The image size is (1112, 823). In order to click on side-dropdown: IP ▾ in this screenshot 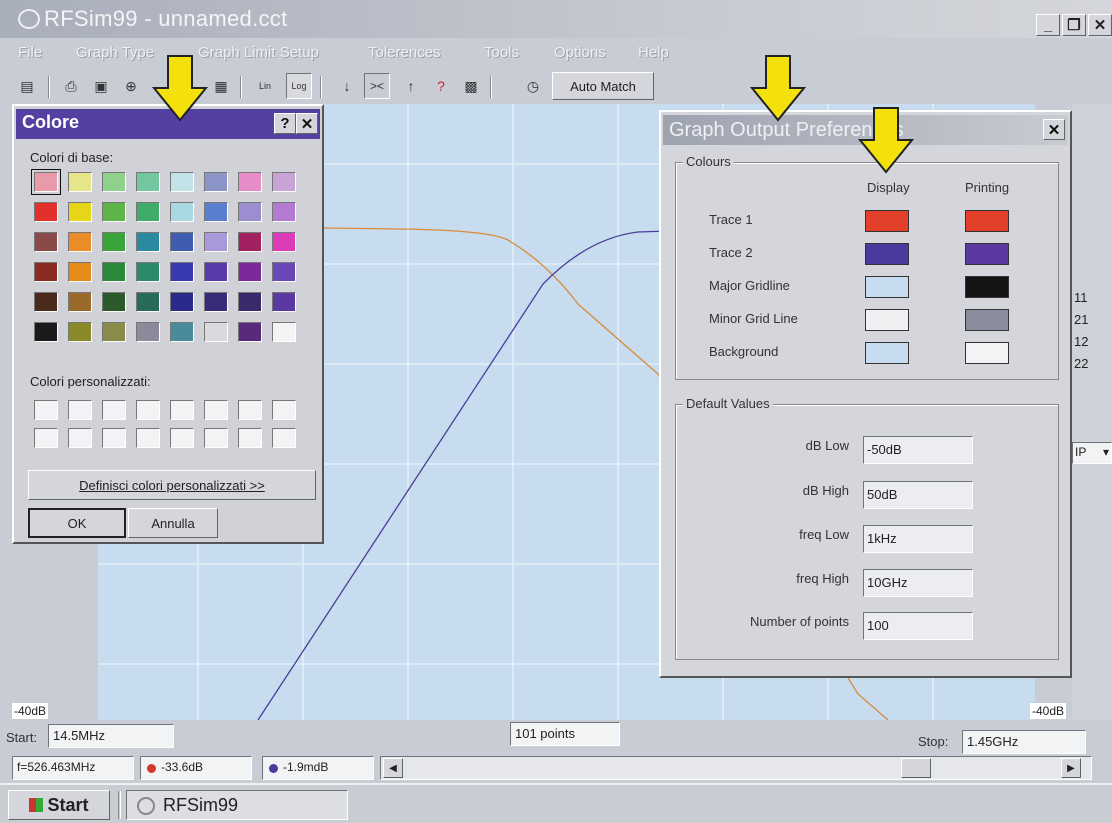, I will do `click(1092, 453)`.